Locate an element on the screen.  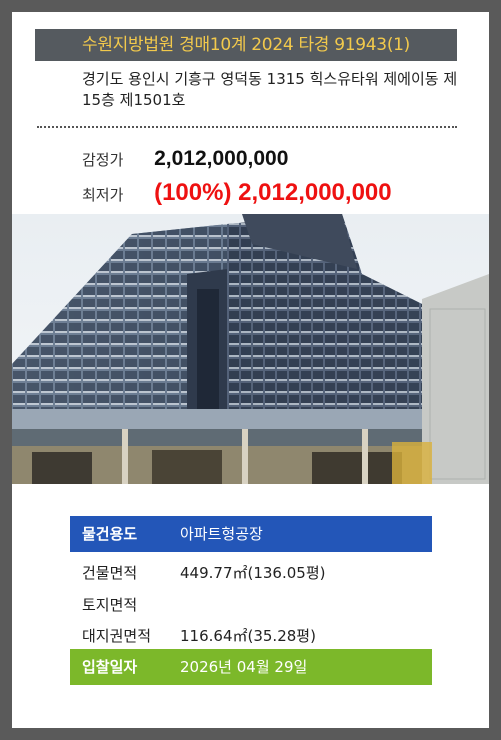
appraisal-value: 2,012,000,000 is located at coordinates (221, 158).